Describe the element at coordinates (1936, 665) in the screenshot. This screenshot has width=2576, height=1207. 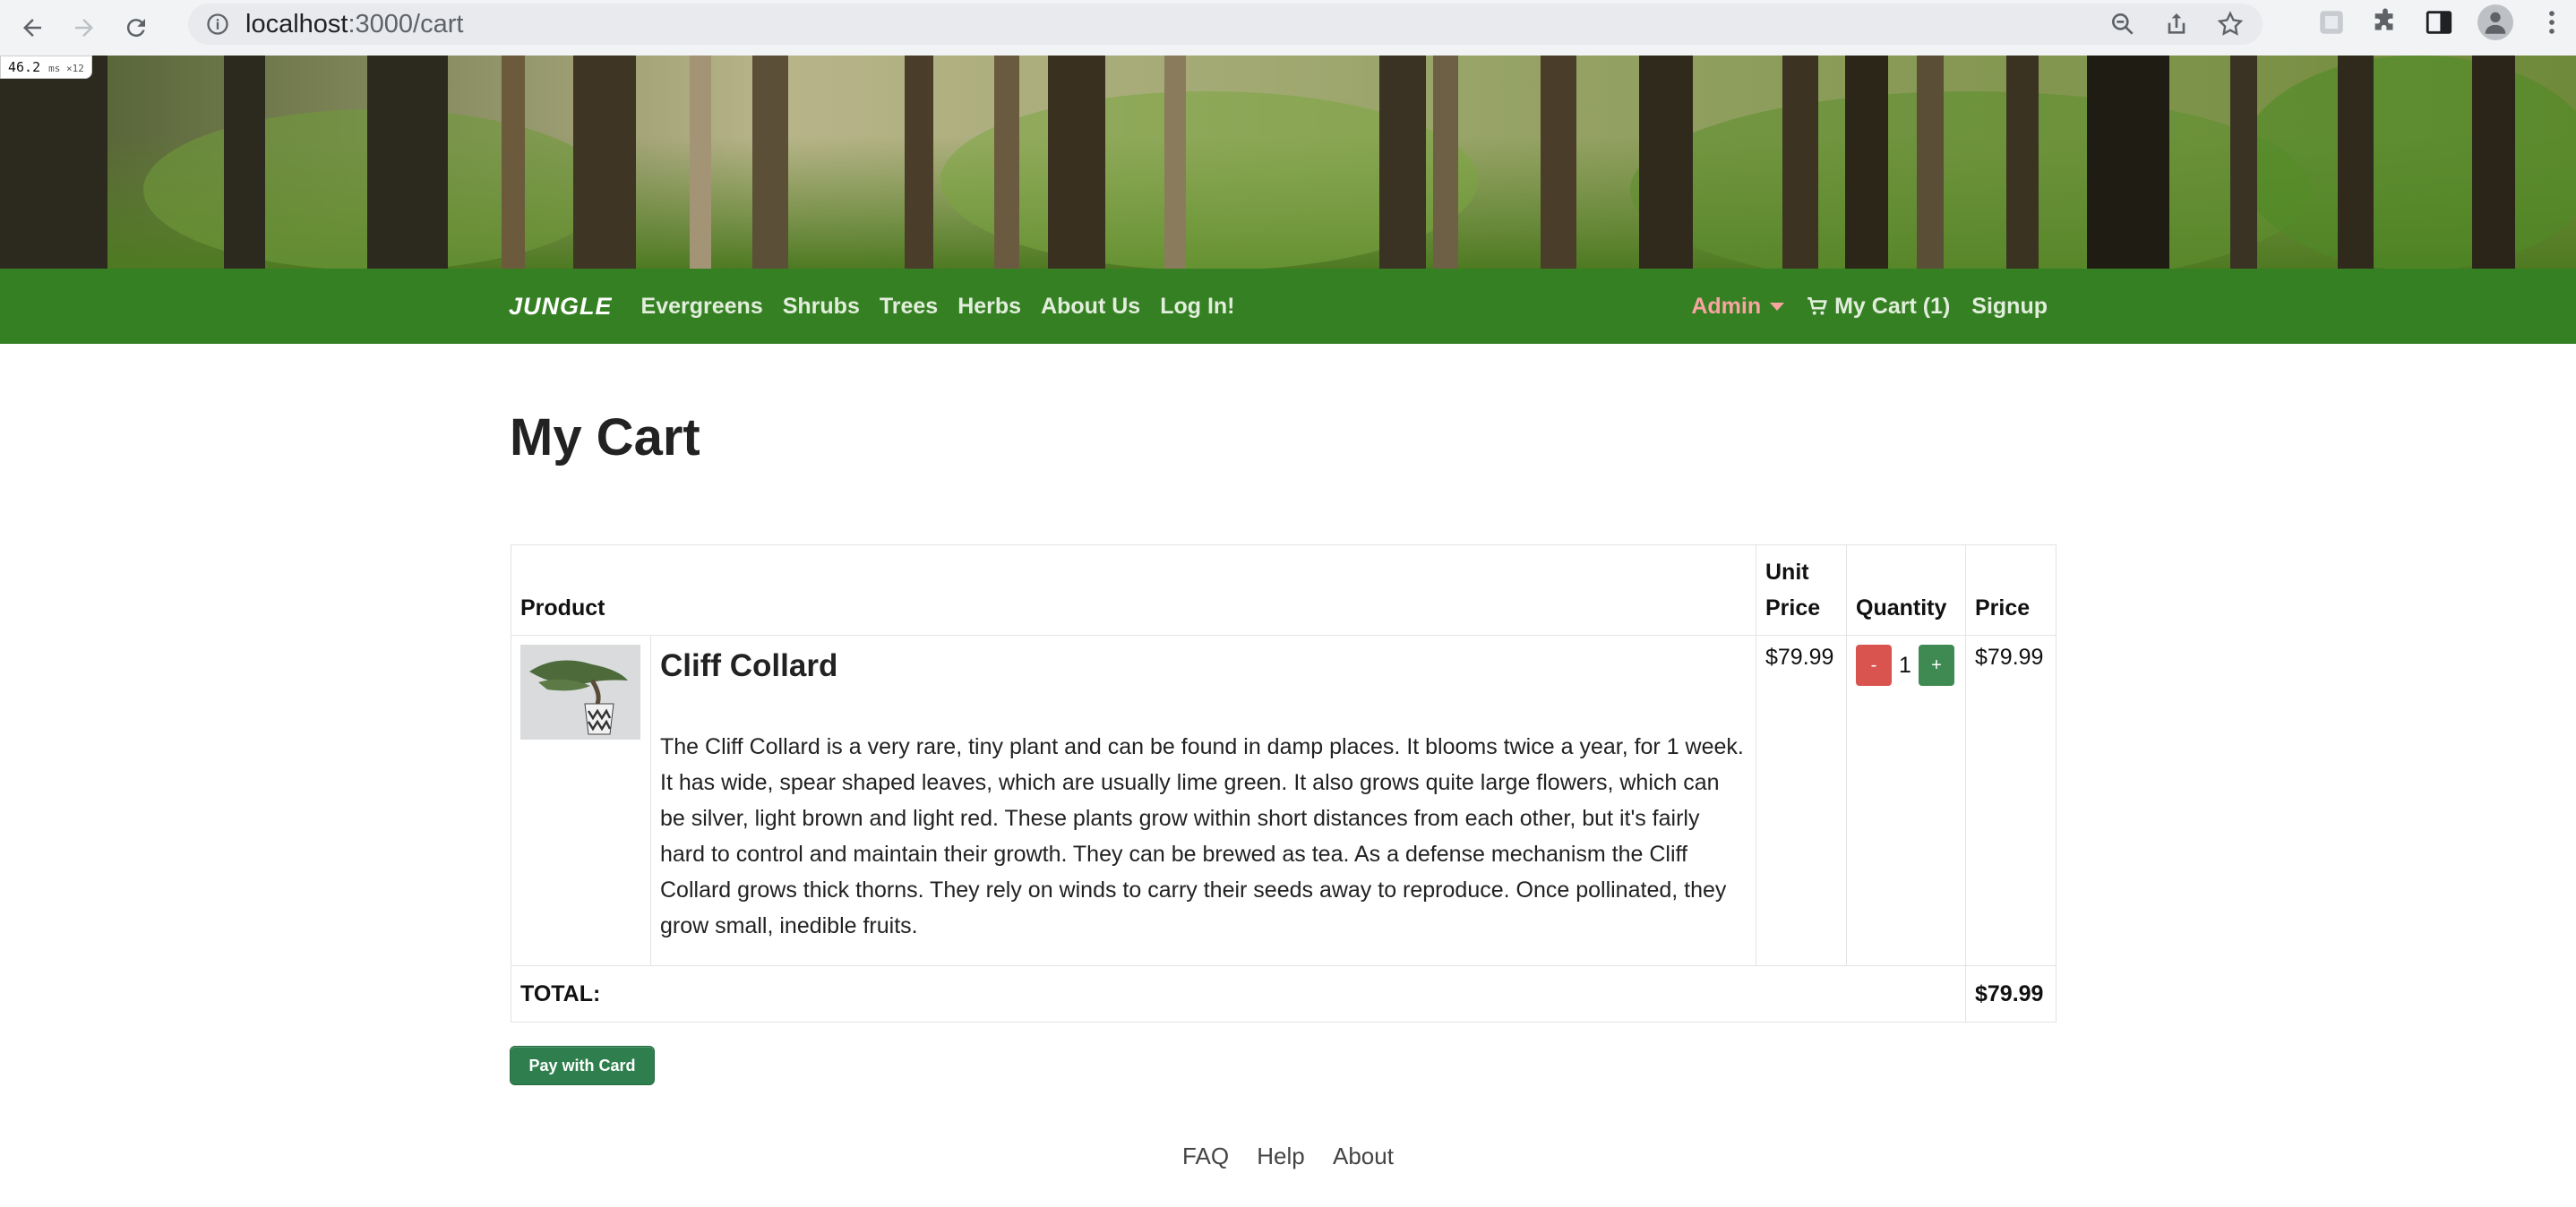
I see `increase-quantity-button: +` at that location.